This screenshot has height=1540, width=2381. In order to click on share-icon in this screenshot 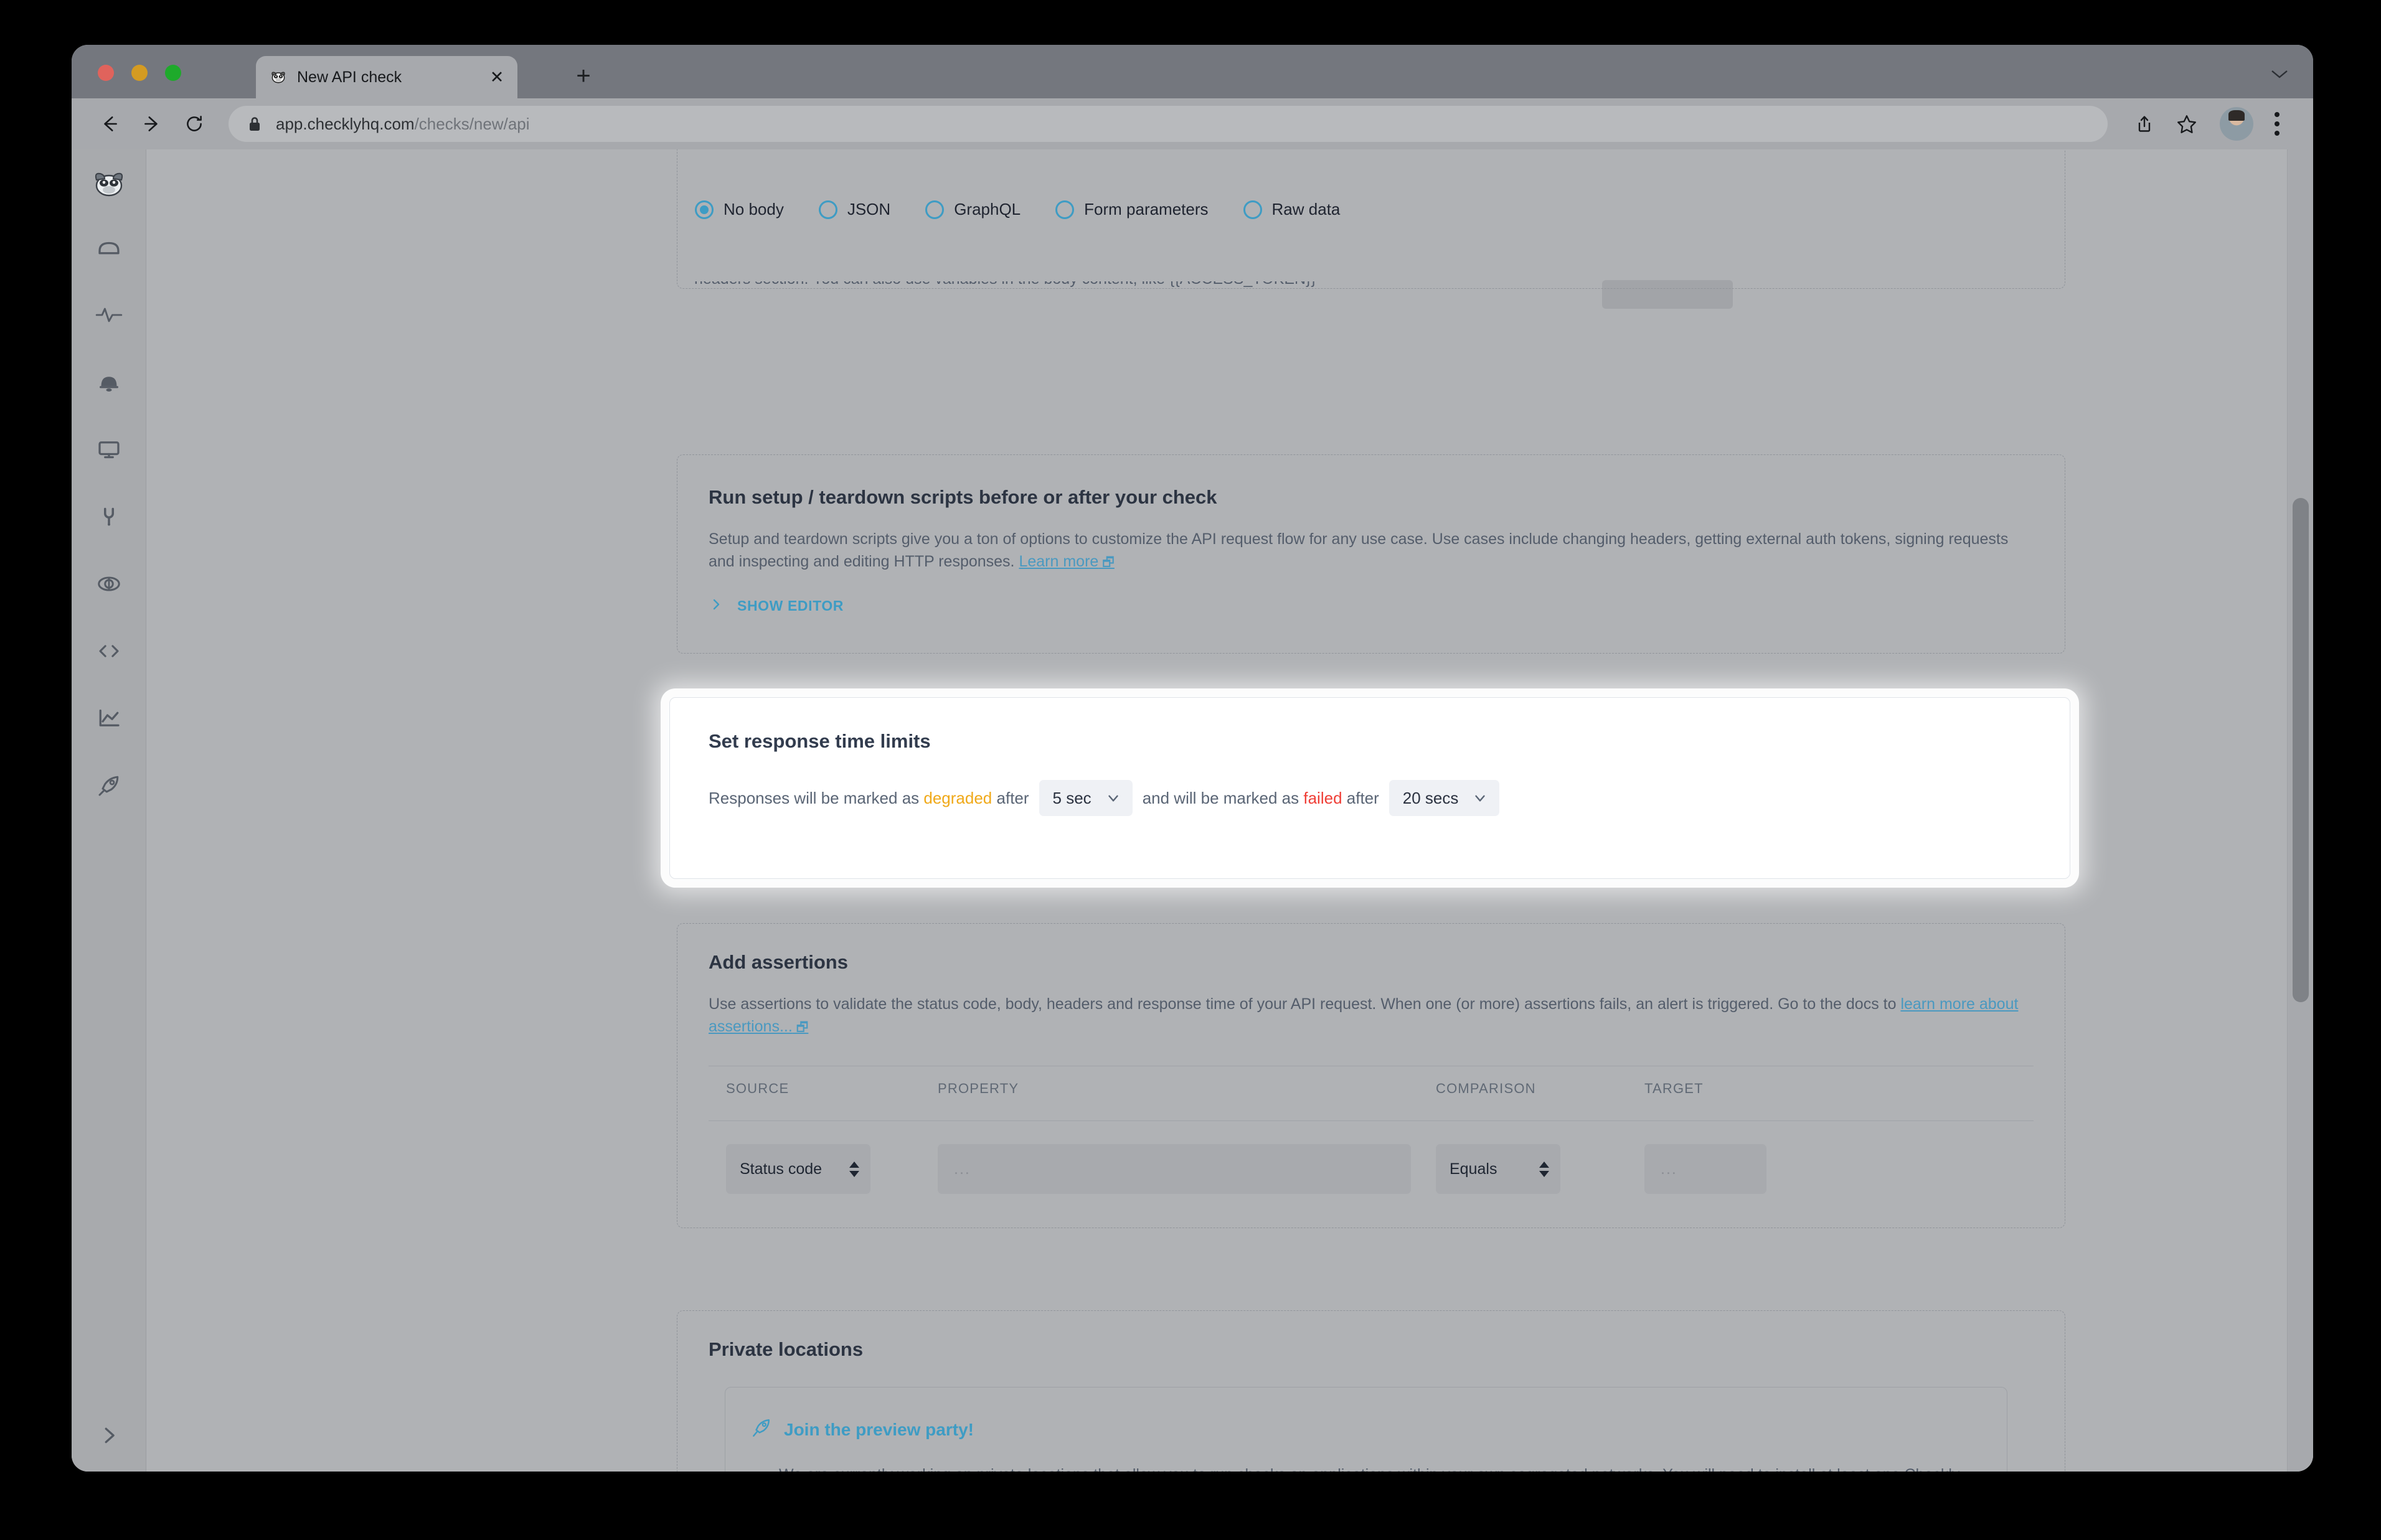, I will do `click(2144, 124)`.